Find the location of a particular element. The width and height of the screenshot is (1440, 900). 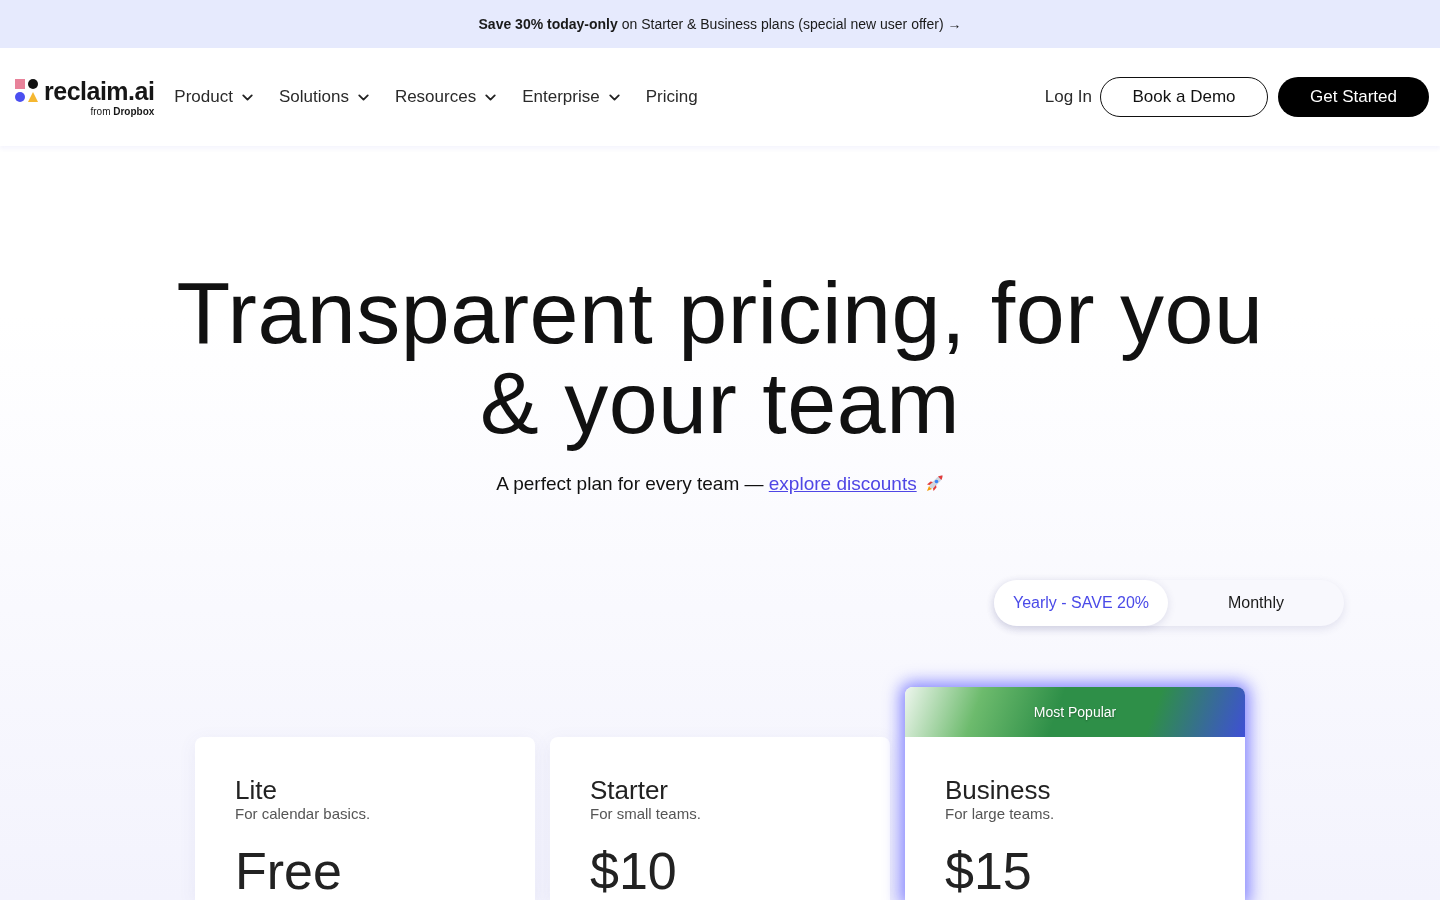

login-link: Log In is located at coordinates (1068, 97).